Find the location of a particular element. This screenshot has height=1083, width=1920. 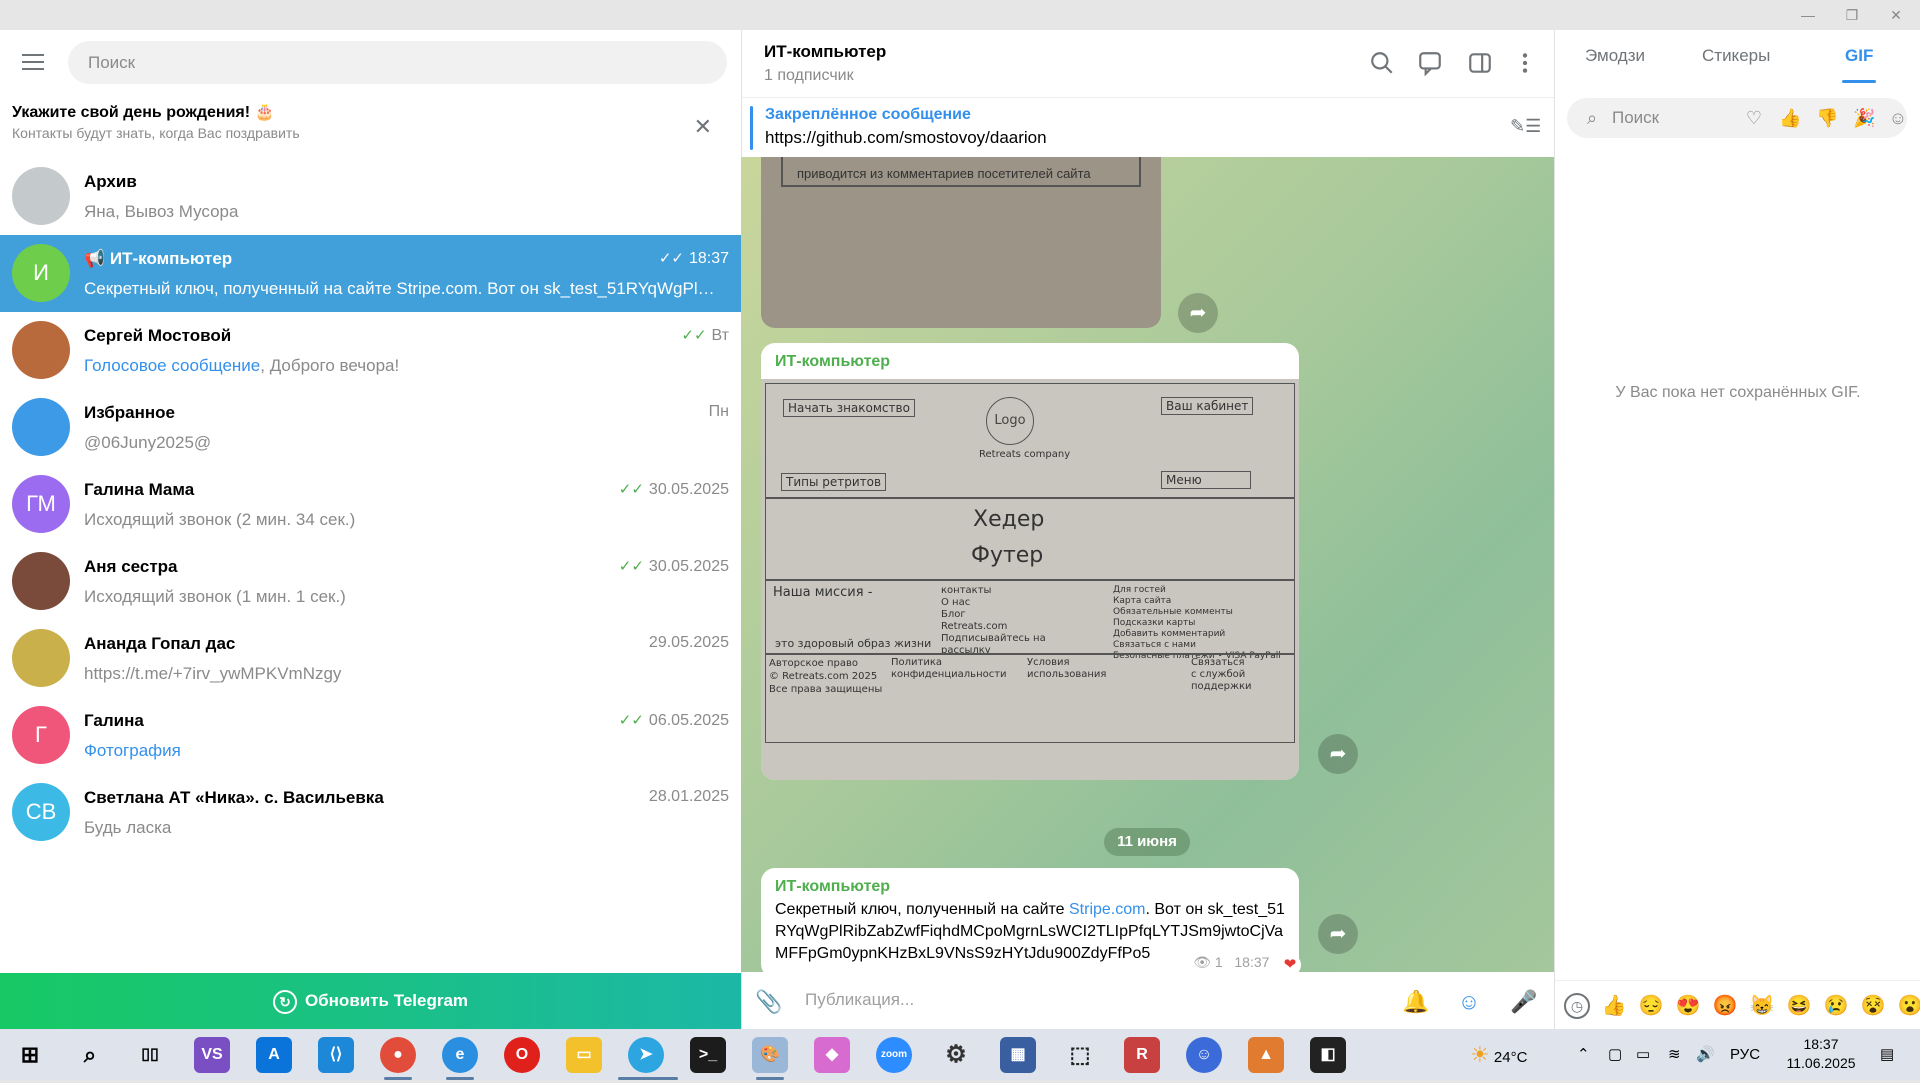

chrome-icon: ● is located at coordinates (398, 1055).